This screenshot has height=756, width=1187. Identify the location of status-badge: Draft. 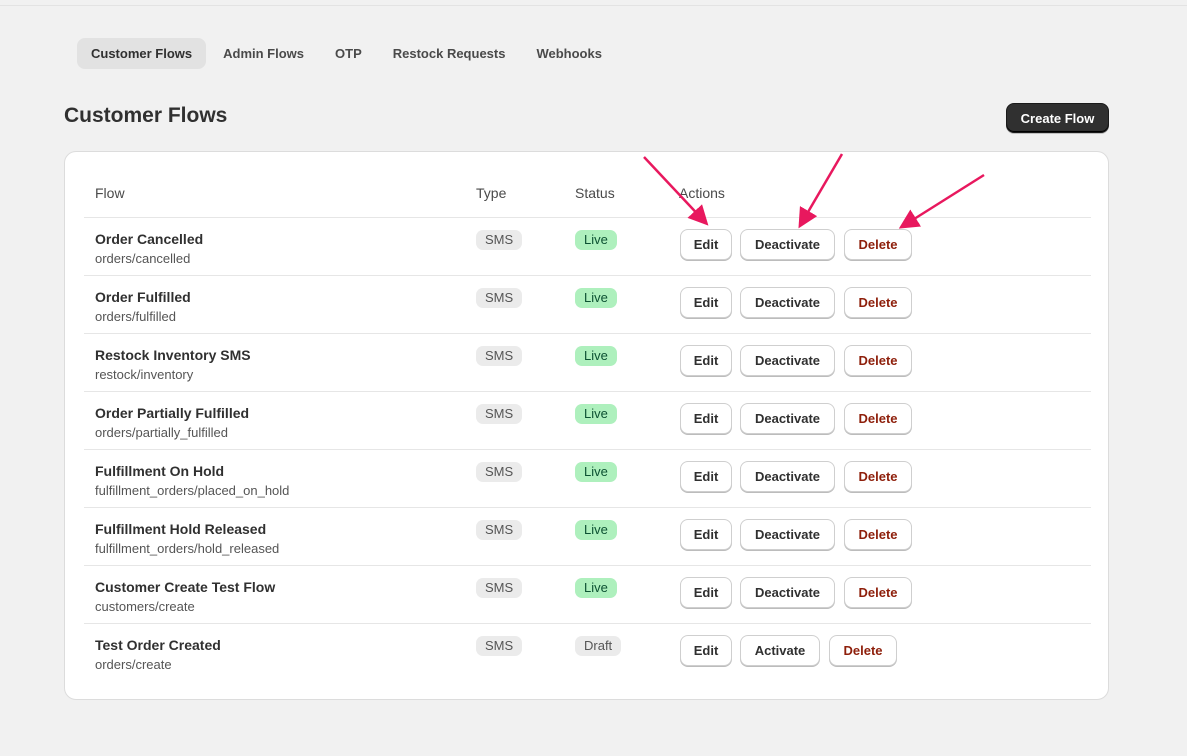
(598, 646).